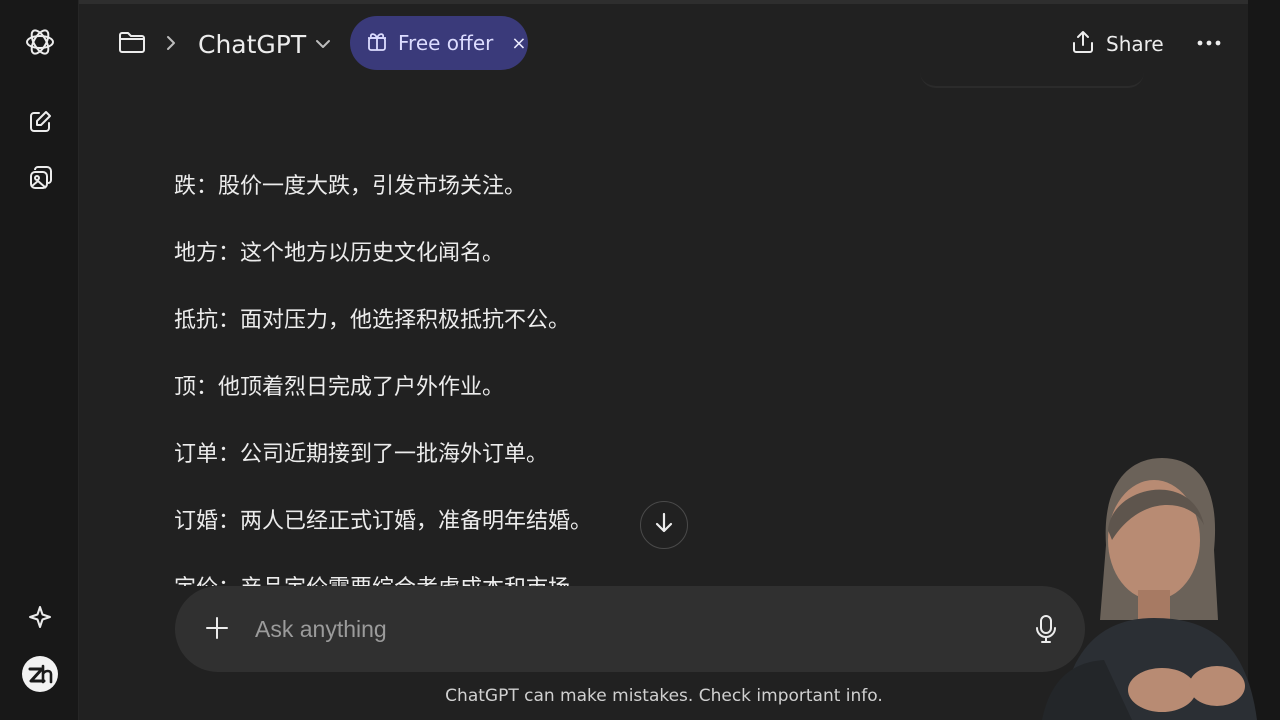  Describe the element at coordinates (1209, 45) in the screenshot. I see `more-options-icon` at that location.